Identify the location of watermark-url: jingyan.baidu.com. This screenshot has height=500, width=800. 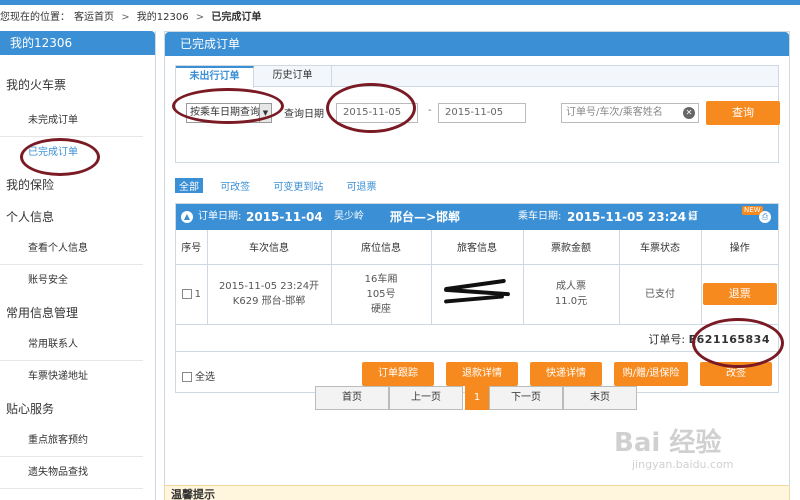
(683, 464).